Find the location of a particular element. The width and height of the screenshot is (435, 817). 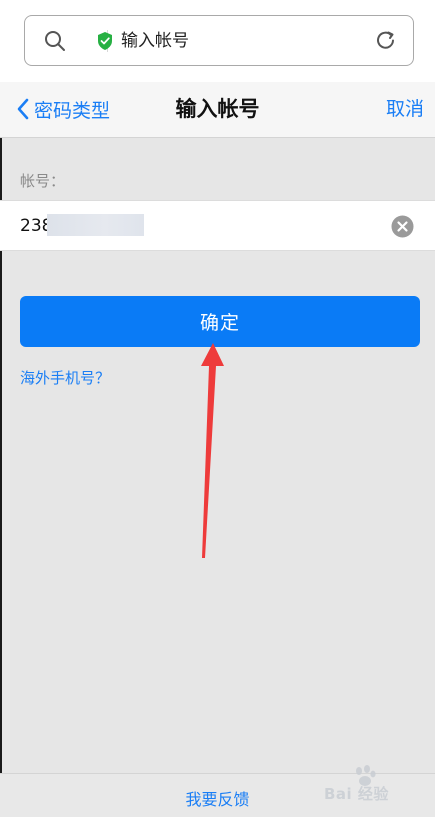

search-icon is located at coordinates (55, 41).